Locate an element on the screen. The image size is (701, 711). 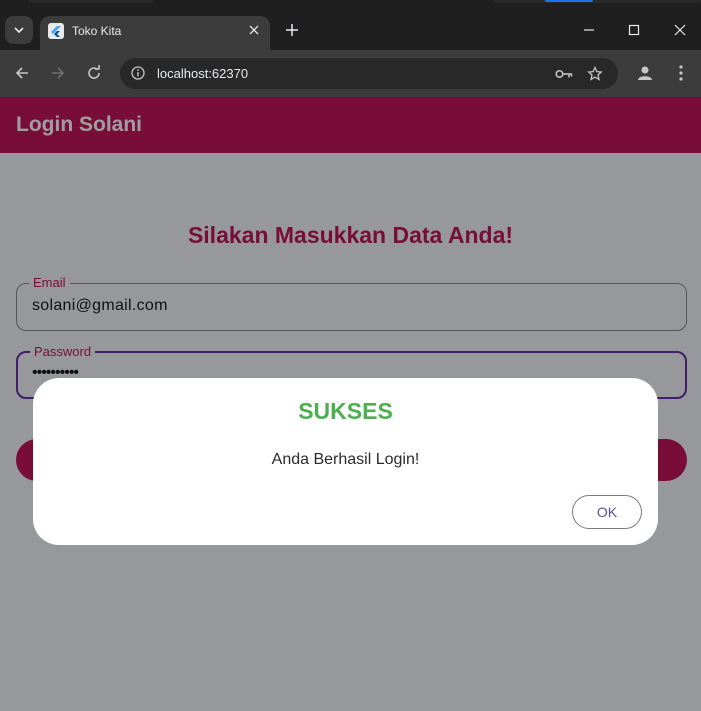
dialog-title: SUKSES is located at coordinates (345, 411).